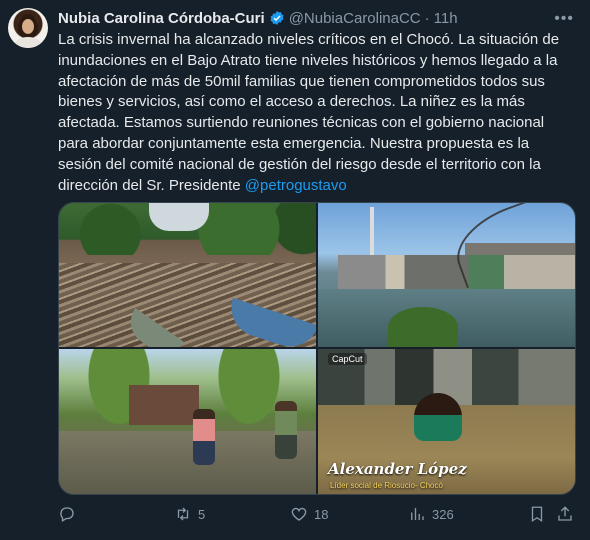 This screenshot has height=540, width=590. Describe the element at coordinates (179, 217) in the screenshot. I see `photo-sky` at that location.